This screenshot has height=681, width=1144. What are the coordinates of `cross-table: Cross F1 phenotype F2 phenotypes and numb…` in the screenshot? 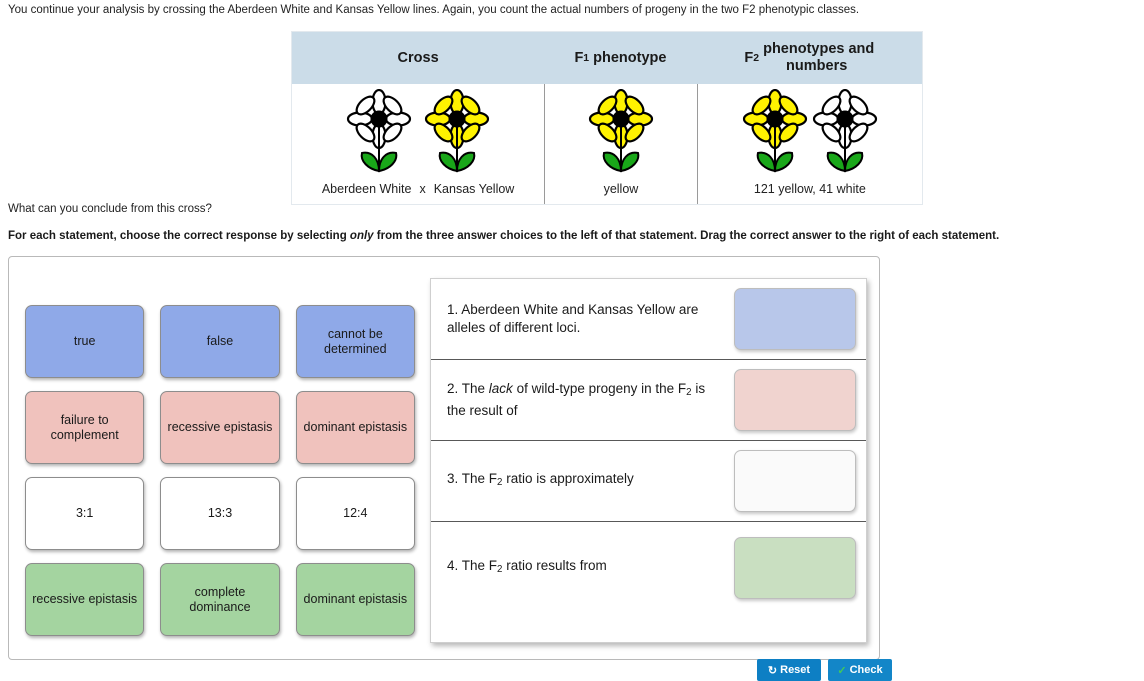 It's located at (607, 118).